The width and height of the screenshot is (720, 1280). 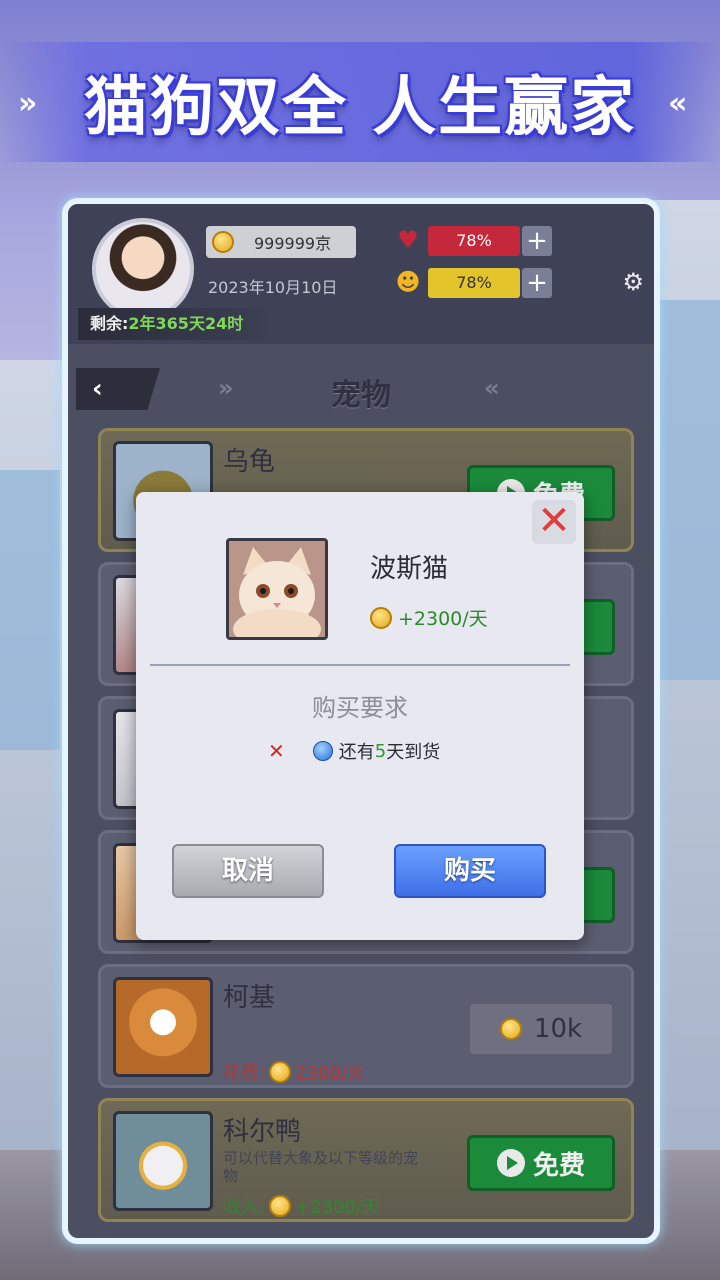 I want to click on dialog-divider, so click(x=360, y=665).